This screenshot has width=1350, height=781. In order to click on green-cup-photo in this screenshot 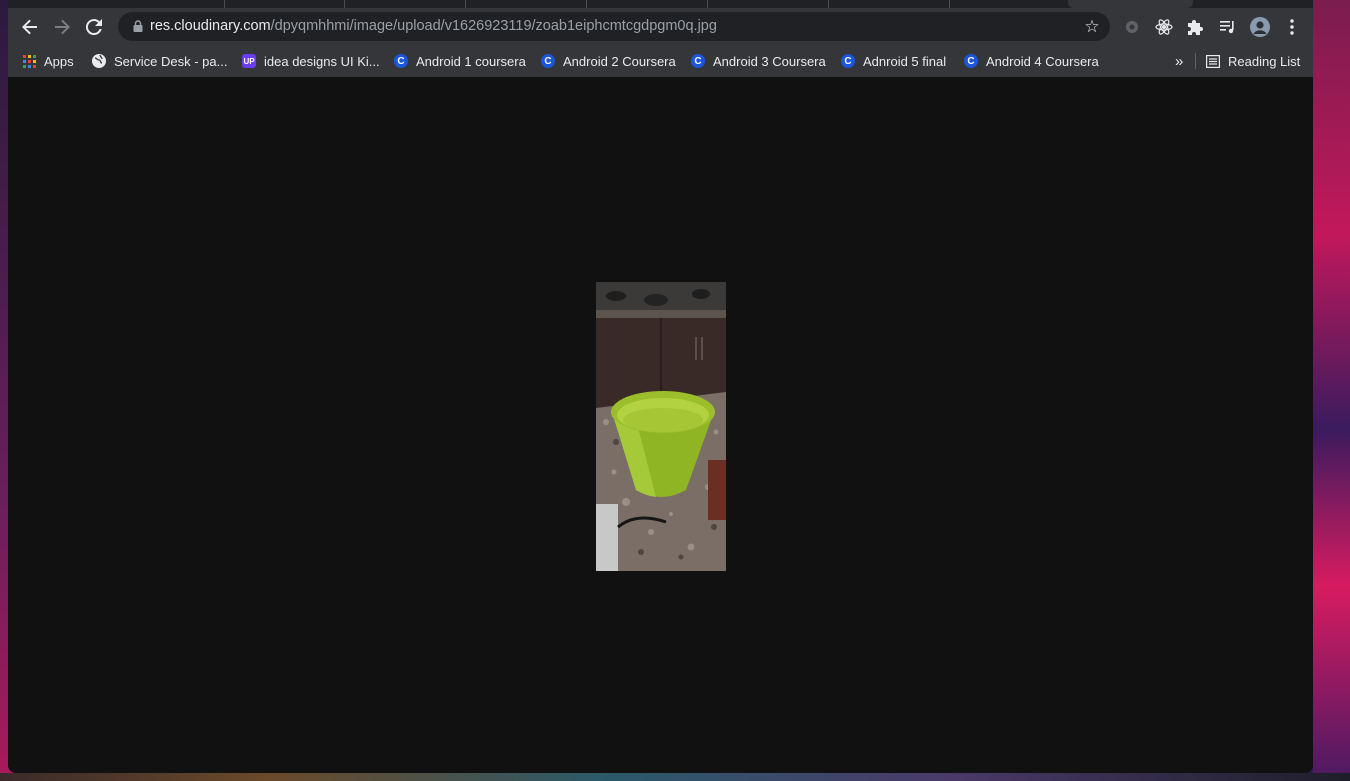, I will do `click(661, 426)`.